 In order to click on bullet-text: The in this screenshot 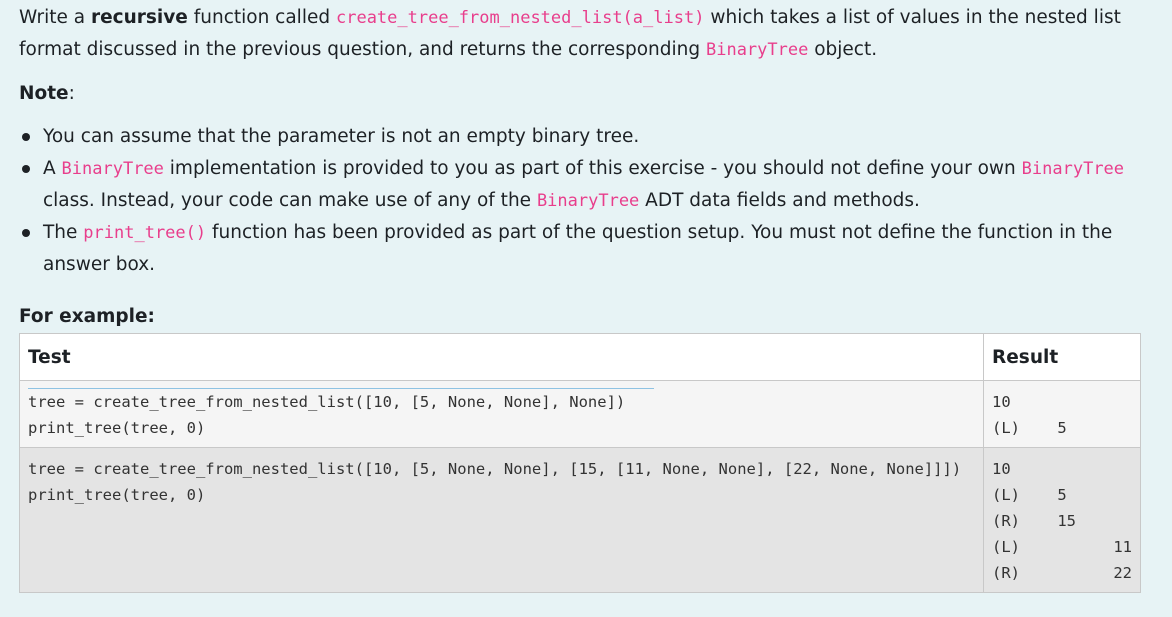, I will do `click(63, 232)`.